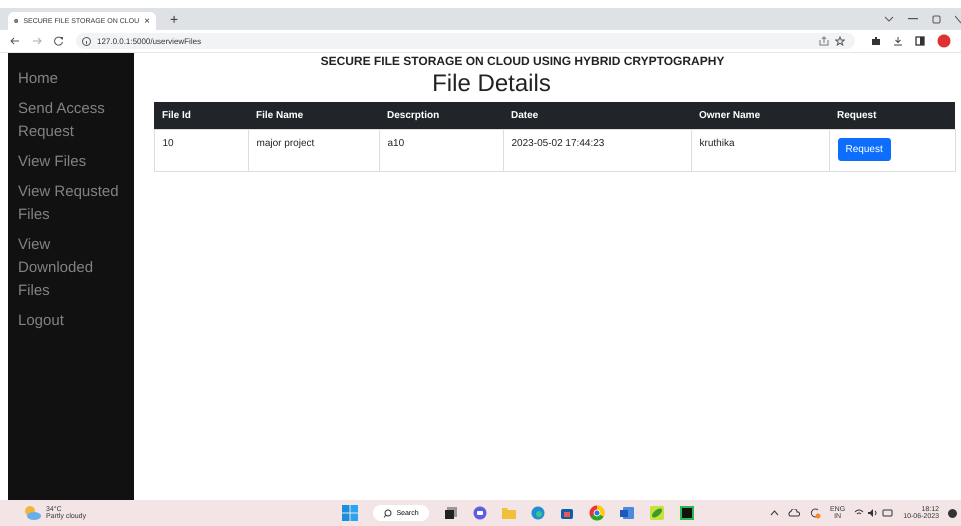  Describe the element at coordinates (387, 513) in the screenshot. I see `search-icon` at that location.